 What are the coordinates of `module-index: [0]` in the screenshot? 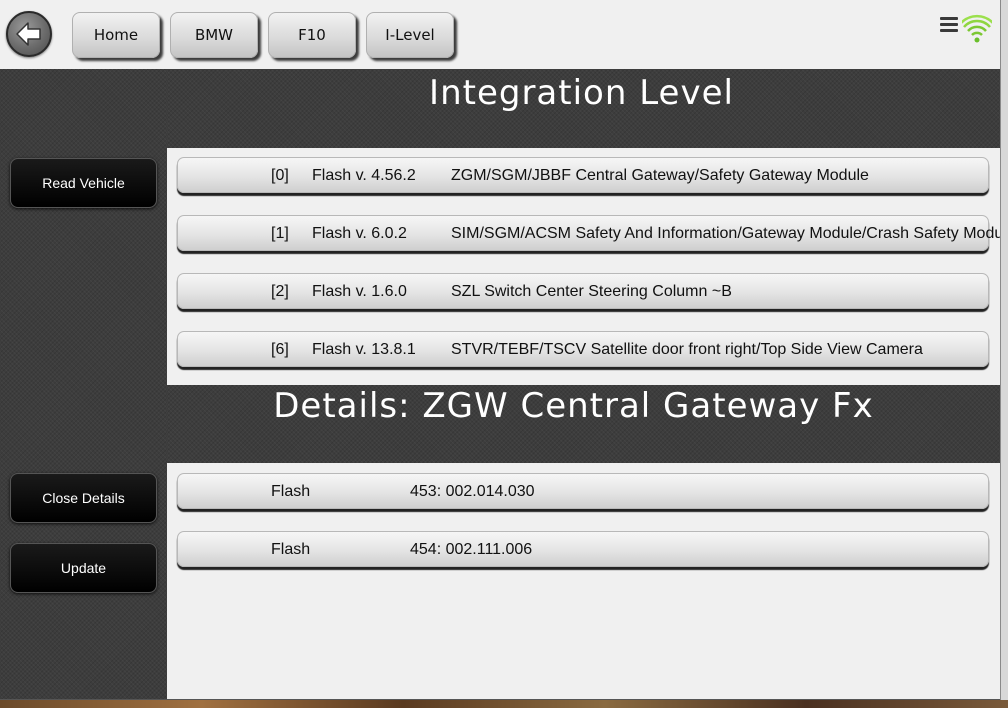 It's located at (280, 175).